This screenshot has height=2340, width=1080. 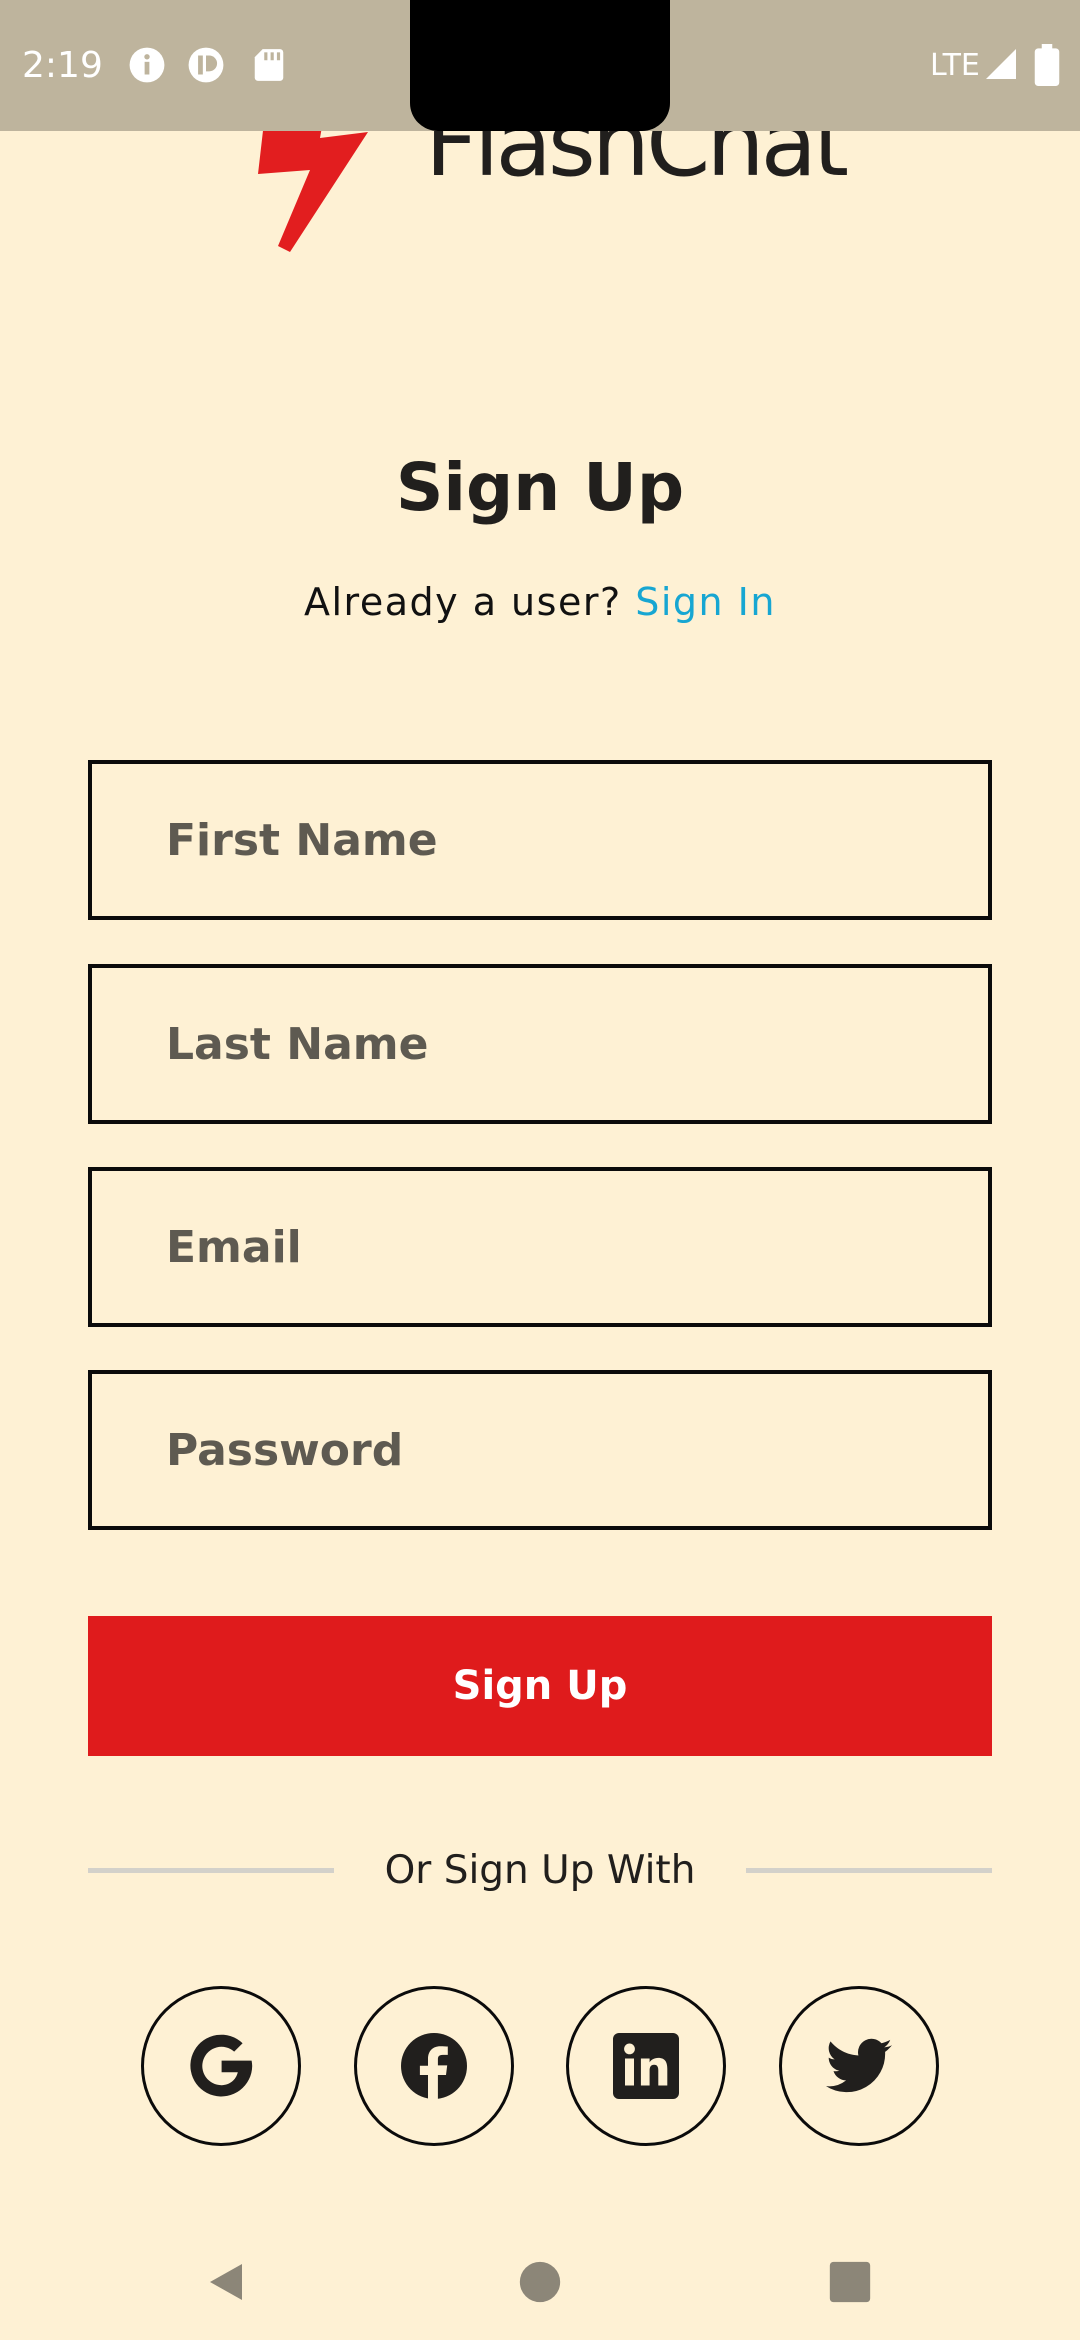 What do you see at coordinates (540, 1686) in the screenshot?
I see `sign-up-button: Sign Up` at bounding box center [540, 1686].